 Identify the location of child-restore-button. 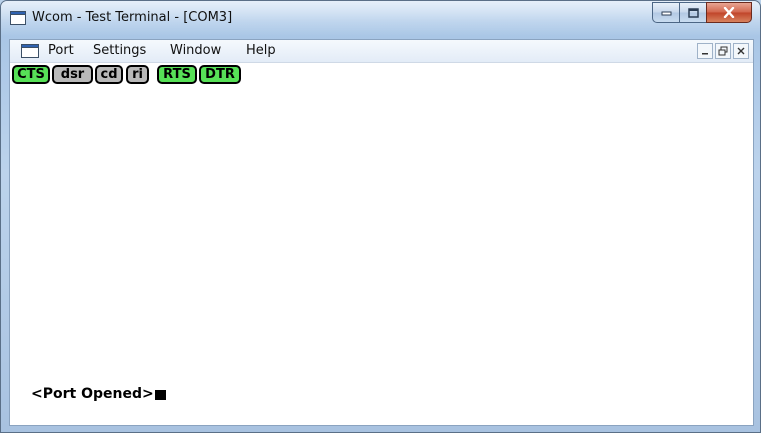
(723, 51).